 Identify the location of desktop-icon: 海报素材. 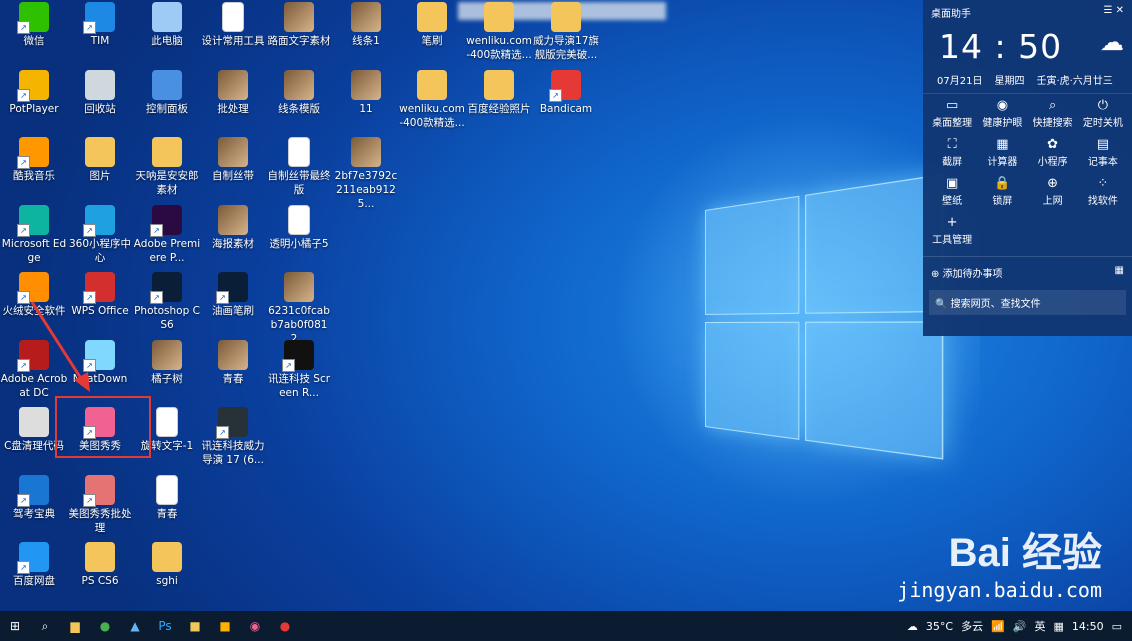
(233, 228).